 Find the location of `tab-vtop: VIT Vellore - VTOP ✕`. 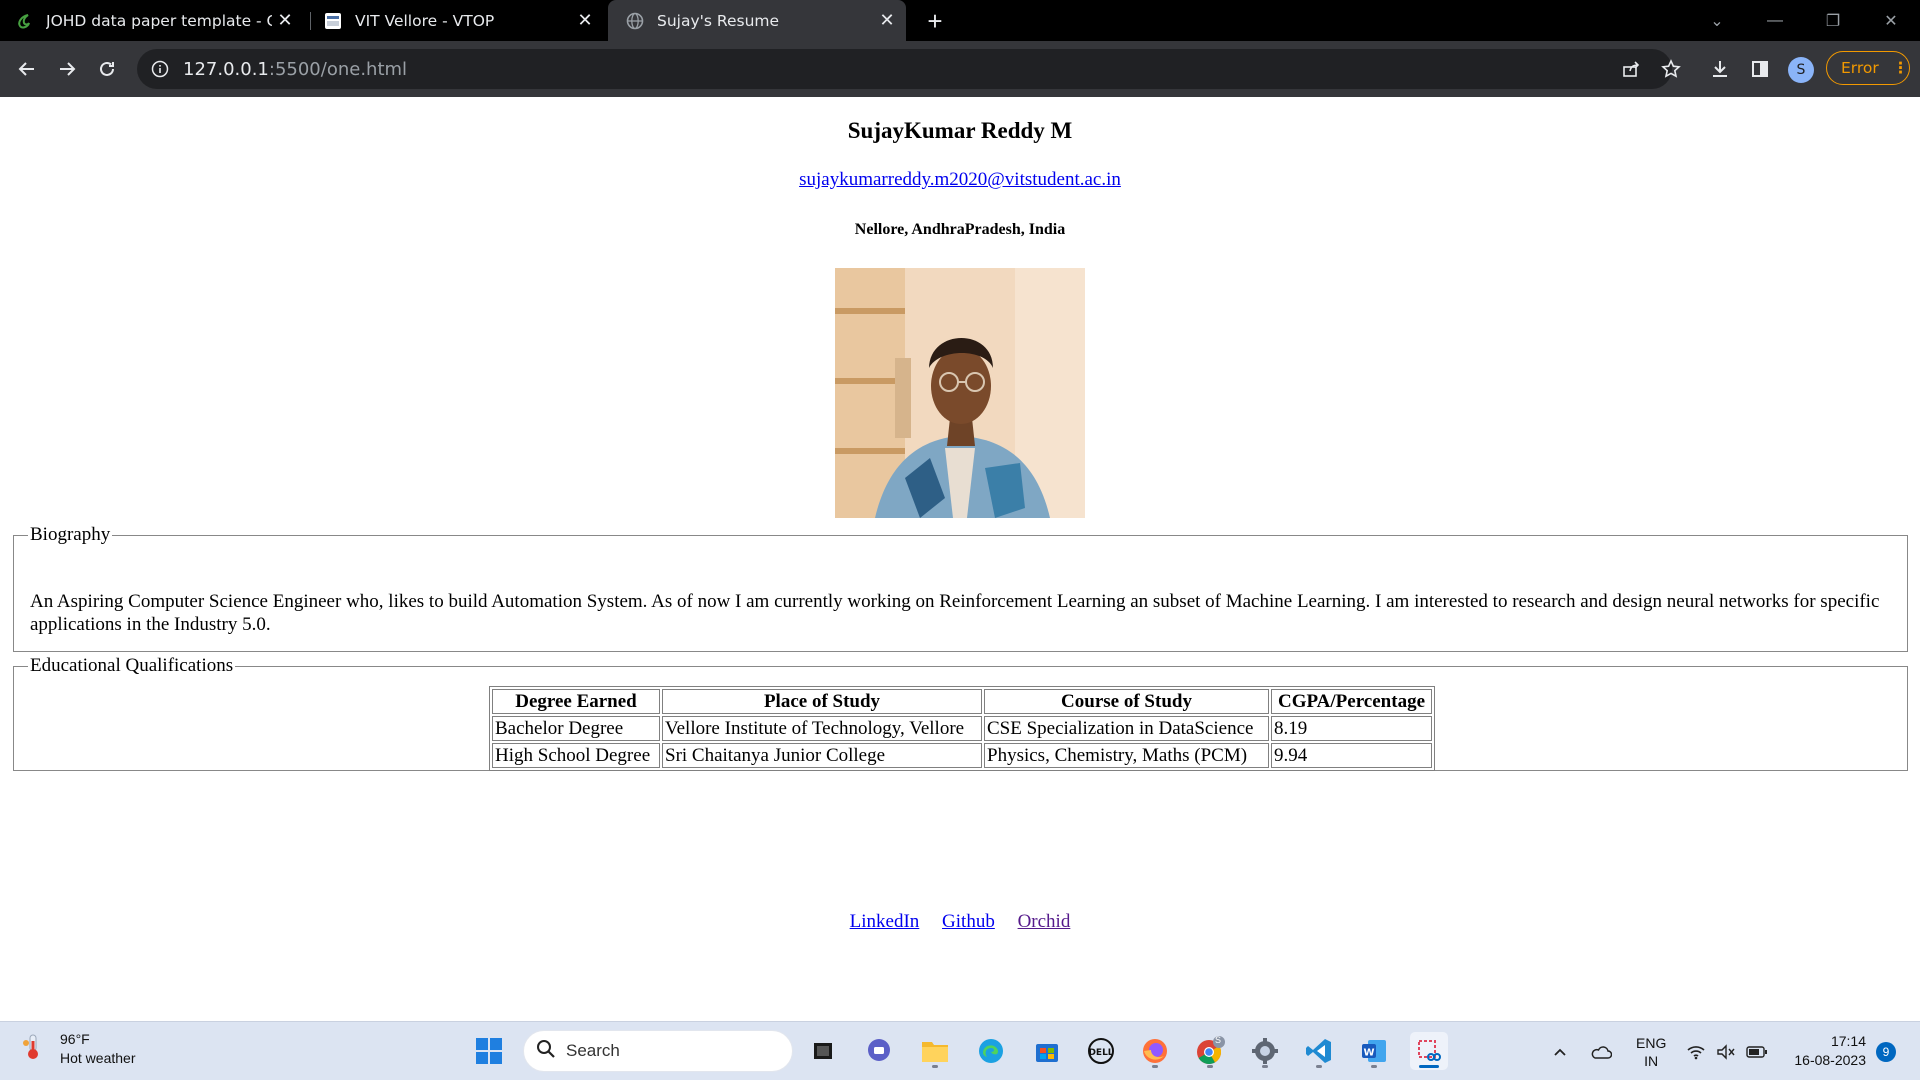

tab-vtop: VIT Vellore - VTOP ✕ is located at coordinates (463, 20).